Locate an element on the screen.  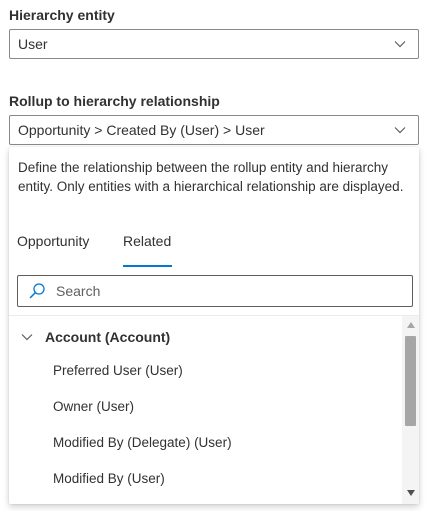
search-input is located at coordinates (233, 291).